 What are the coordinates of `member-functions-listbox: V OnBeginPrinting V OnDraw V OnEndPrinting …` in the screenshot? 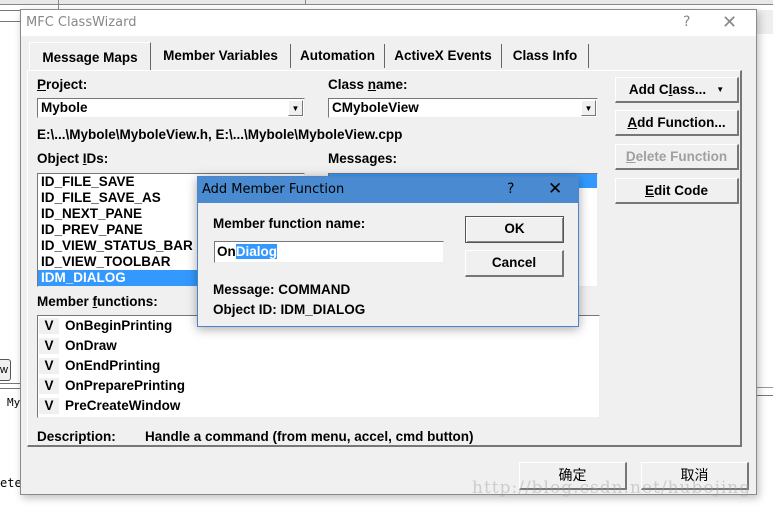 It's located at (318, 366).